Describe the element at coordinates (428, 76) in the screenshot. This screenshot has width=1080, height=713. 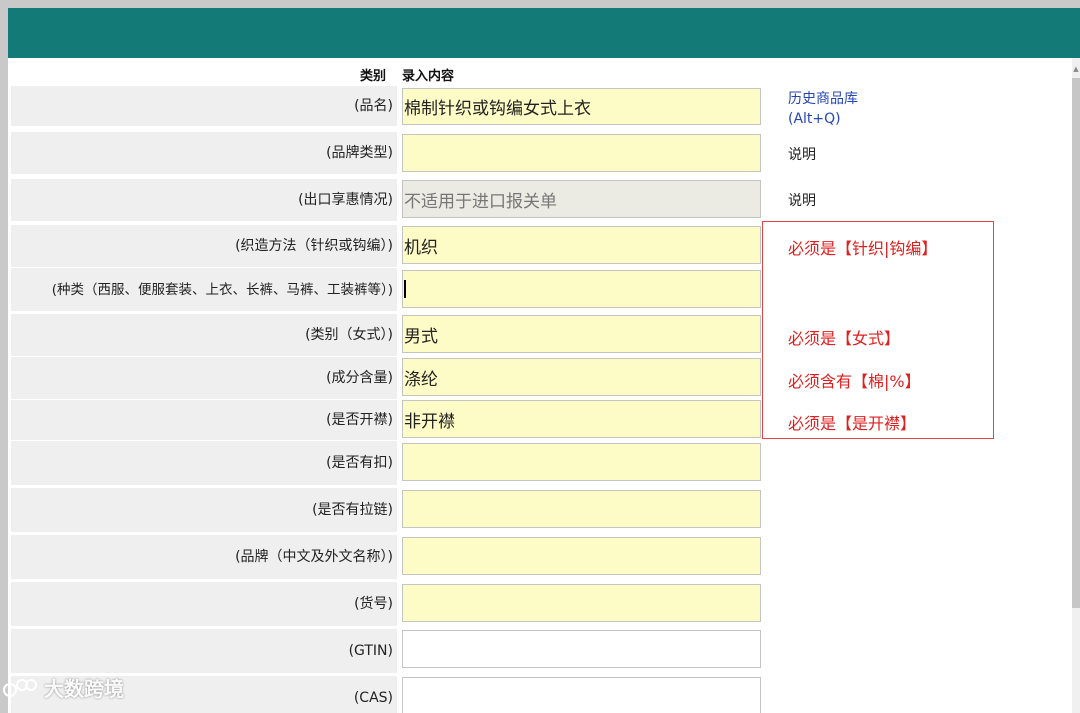
I see `column-header-input: 录入内容` at that location.